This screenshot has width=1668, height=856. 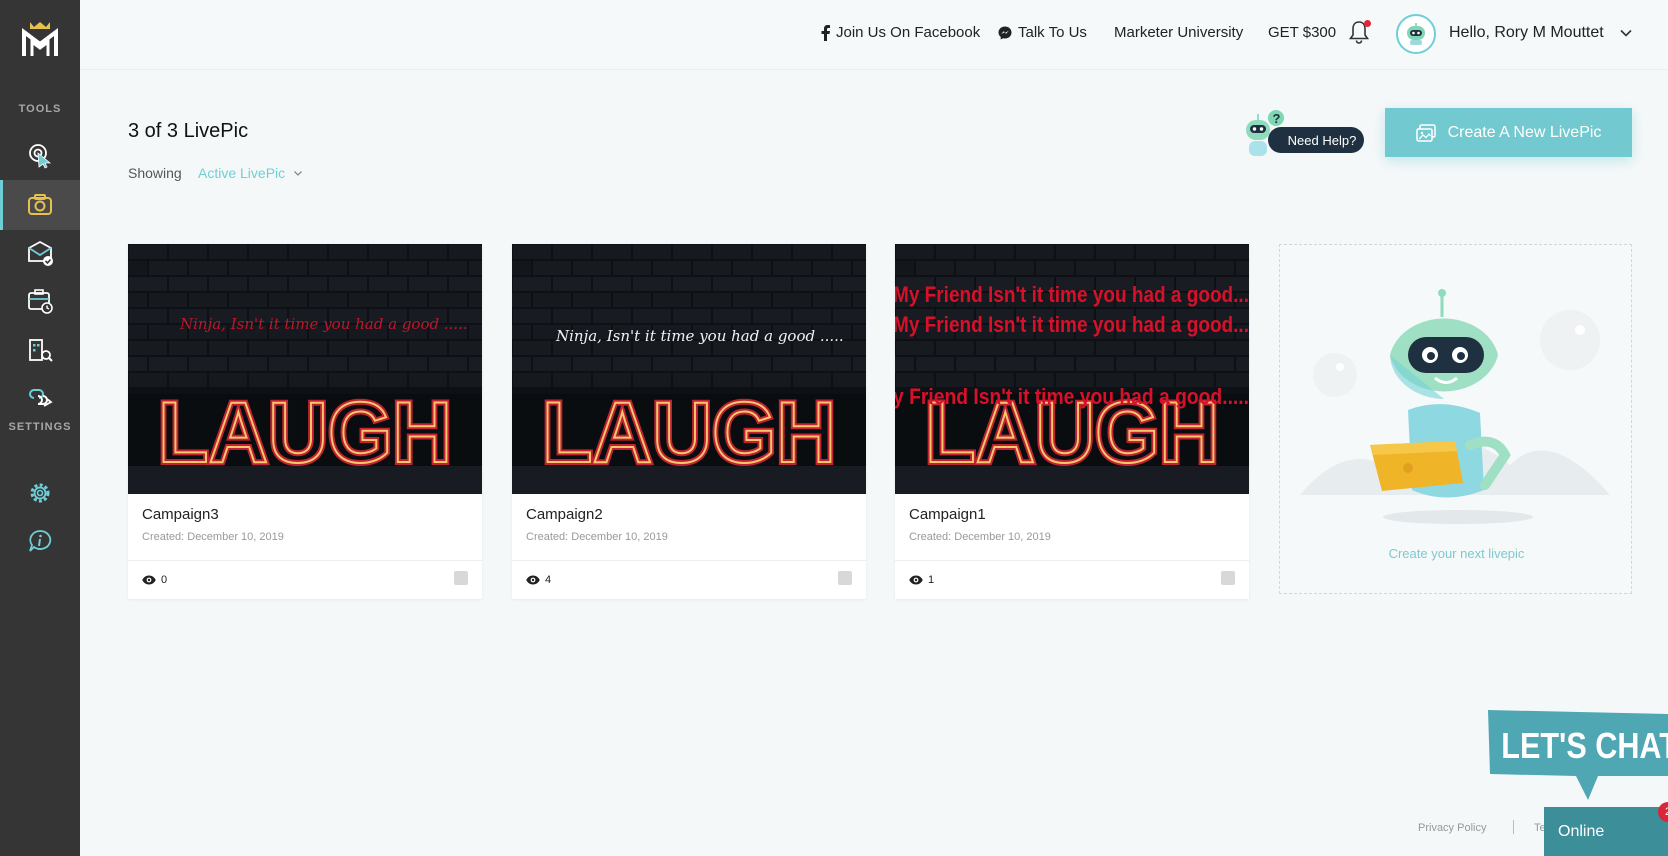 What do you see at coordinates (1584, 747) in the screenshot?
I see `lets-chat-text: LET'S CHAT!` at bounding box center [1584, 747].